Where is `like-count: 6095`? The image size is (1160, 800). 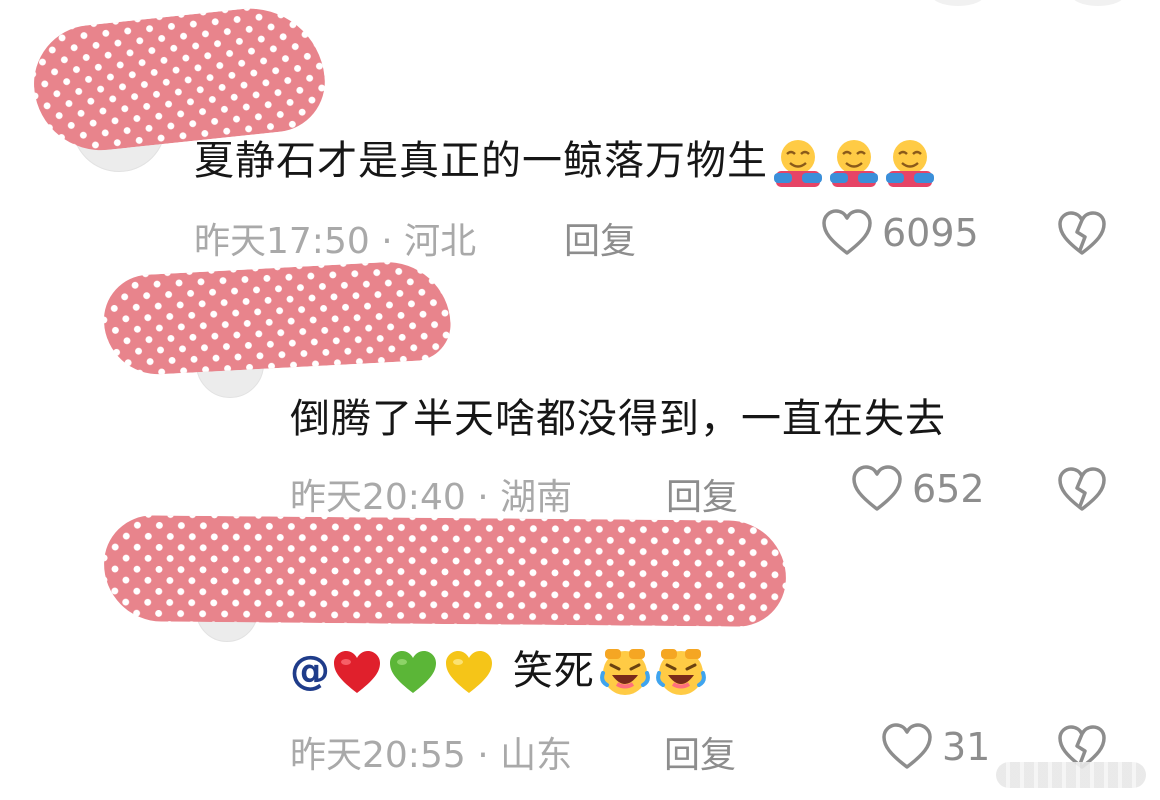
like-count: 6095 is located at coordinates (930, 233).